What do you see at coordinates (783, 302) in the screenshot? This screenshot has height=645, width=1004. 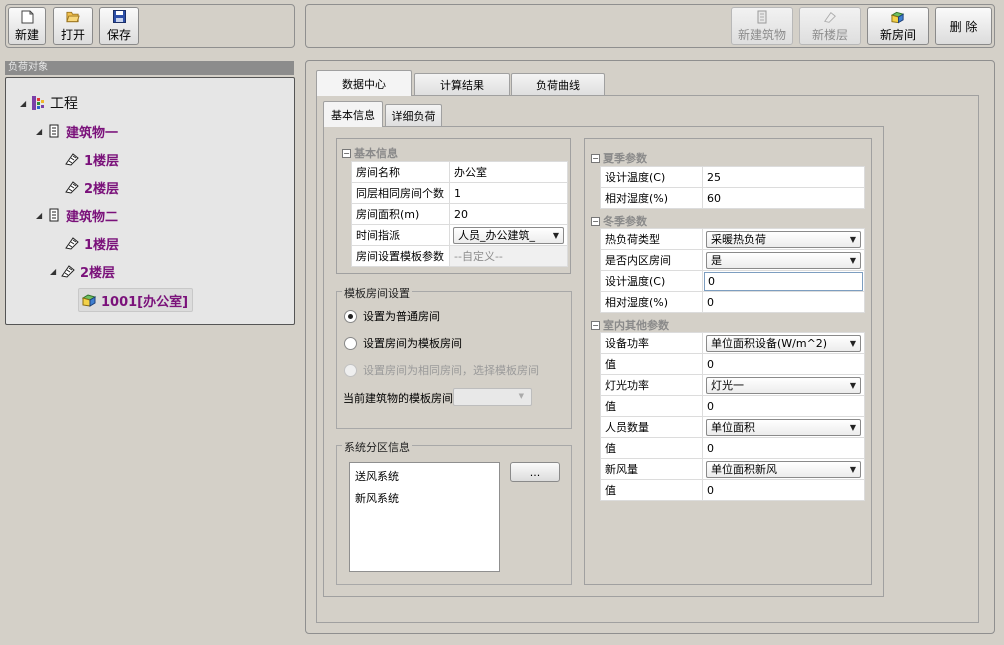 I see `winter-hum-field: 0` at bounding box center [783, 302].